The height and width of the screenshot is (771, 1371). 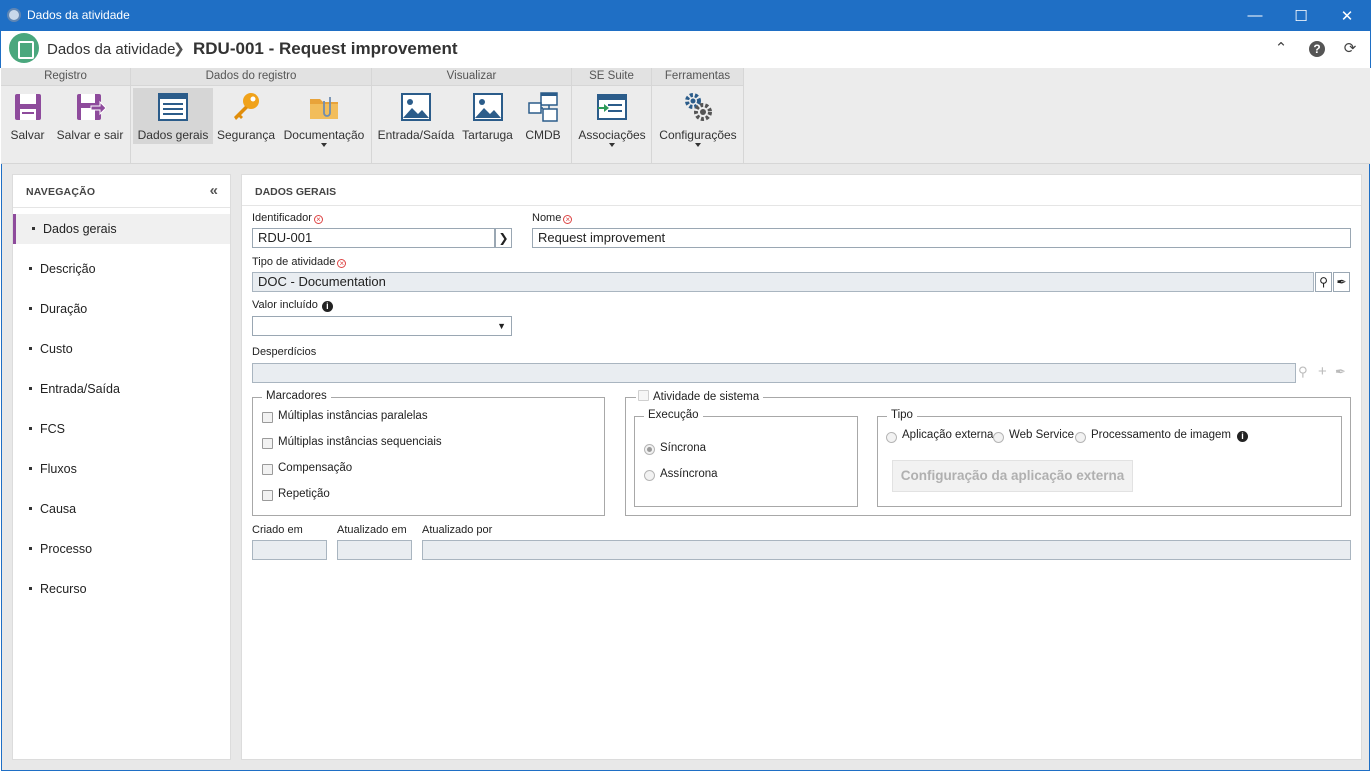 I want to click on system-activity-checkbox, so click(x=643, y=395).